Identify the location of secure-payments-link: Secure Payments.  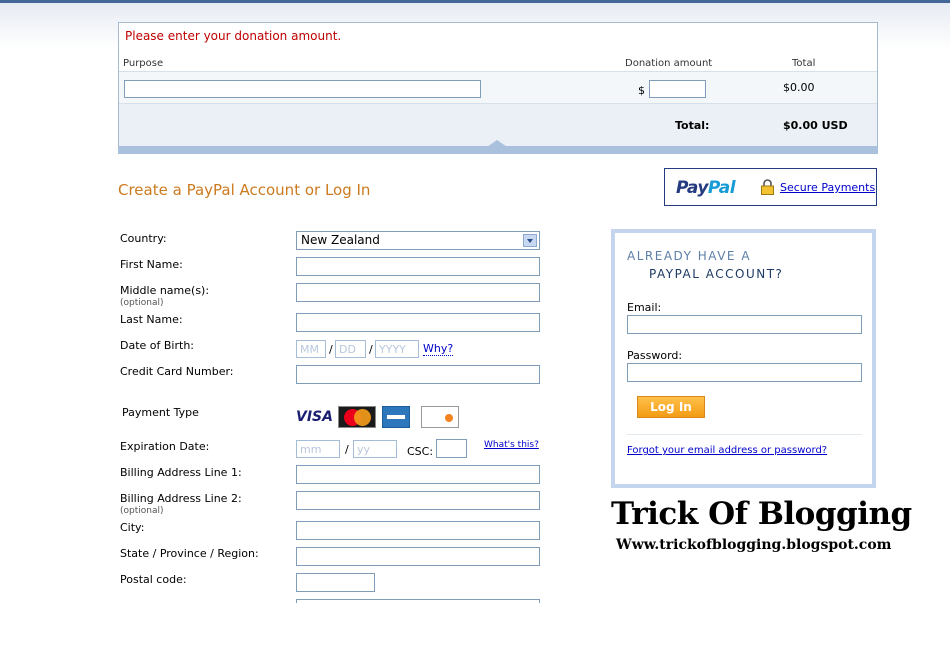
(827, 187).